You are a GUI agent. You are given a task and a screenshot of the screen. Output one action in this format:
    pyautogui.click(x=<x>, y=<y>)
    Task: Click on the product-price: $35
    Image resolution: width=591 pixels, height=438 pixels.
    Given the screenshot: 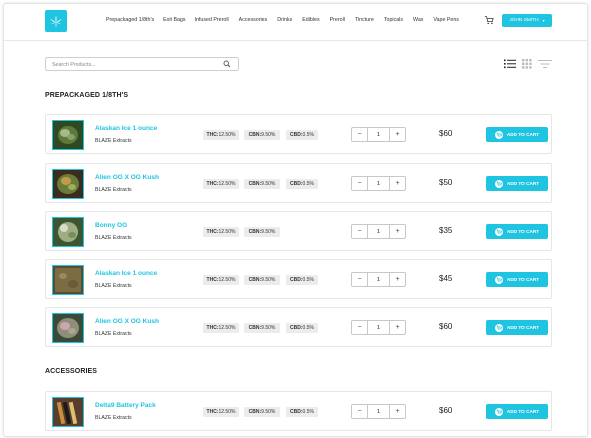 What is the action you would take?
    pyautogui.click(x=446, y=230)
    